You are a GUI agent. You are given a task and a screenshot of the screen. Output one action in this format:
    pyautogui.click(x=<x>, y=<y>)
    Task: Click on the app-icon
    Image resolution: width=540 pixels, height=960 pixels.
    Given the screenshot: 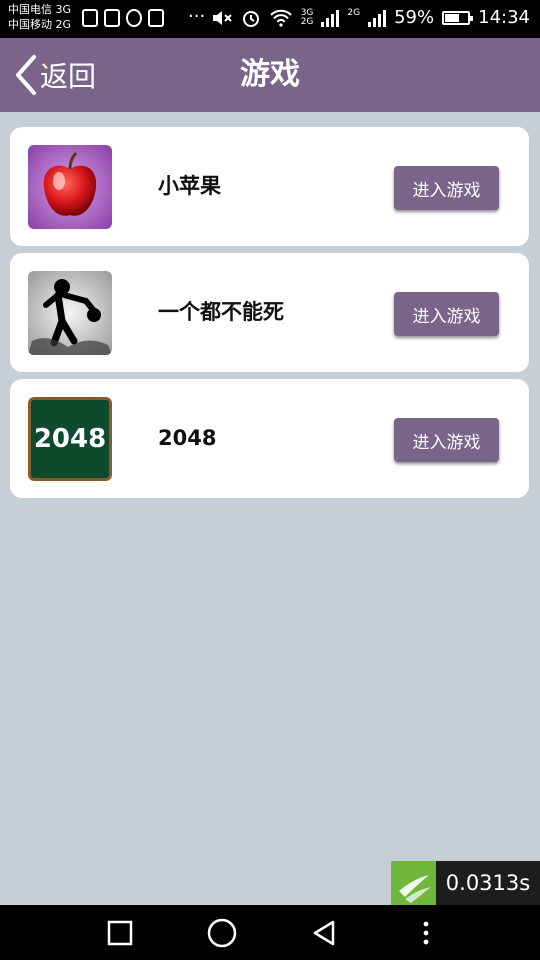 What is the action you would take?
    pyautogui.click(x=134, y=18)
    